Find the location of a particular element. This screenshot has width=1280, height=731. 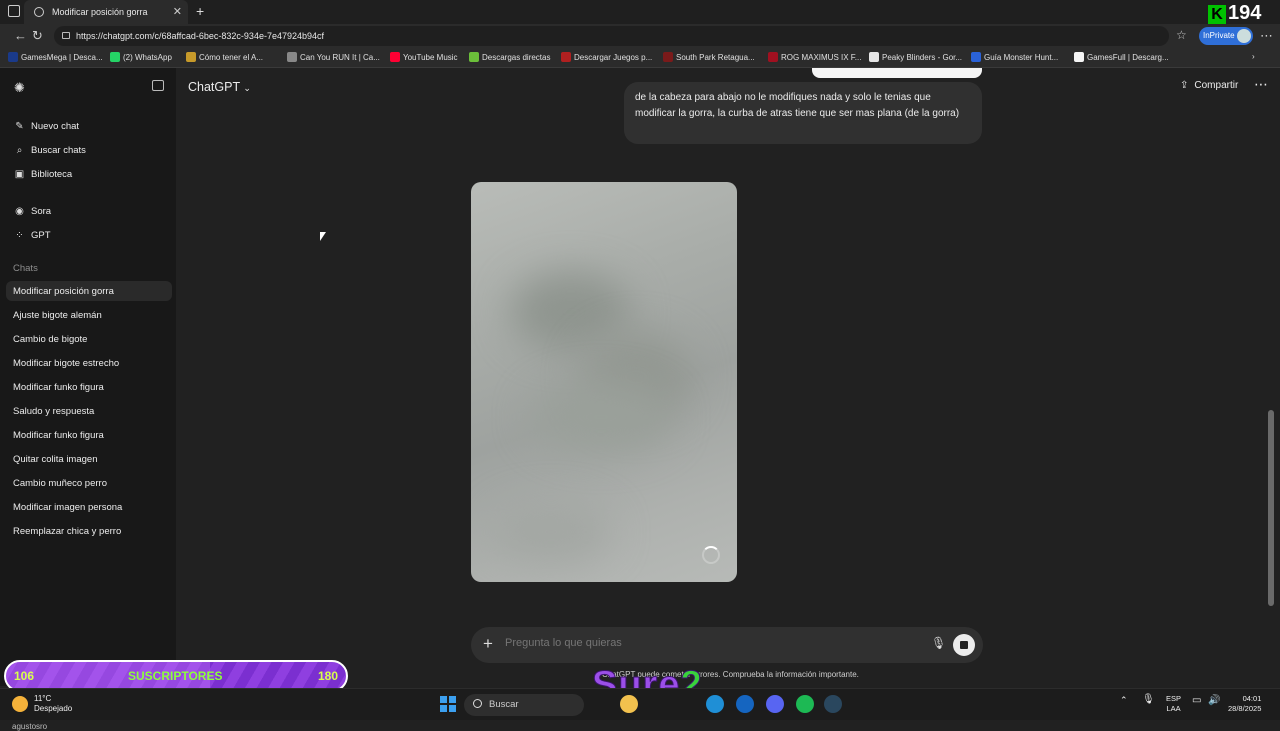

chat-history-item: Cambio de bigote is located at coordinates (50, 339).